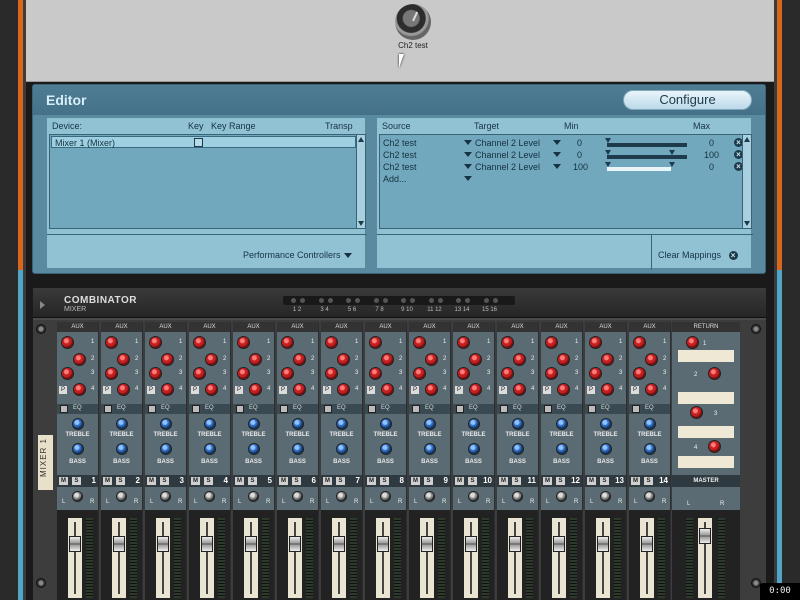 The image size is (800, 600). Describe the element at coordinates (563, 167) in the screenshot. I see `mapping-row: Ch2 test Channel 2 Level 100 0 ×` at that location.